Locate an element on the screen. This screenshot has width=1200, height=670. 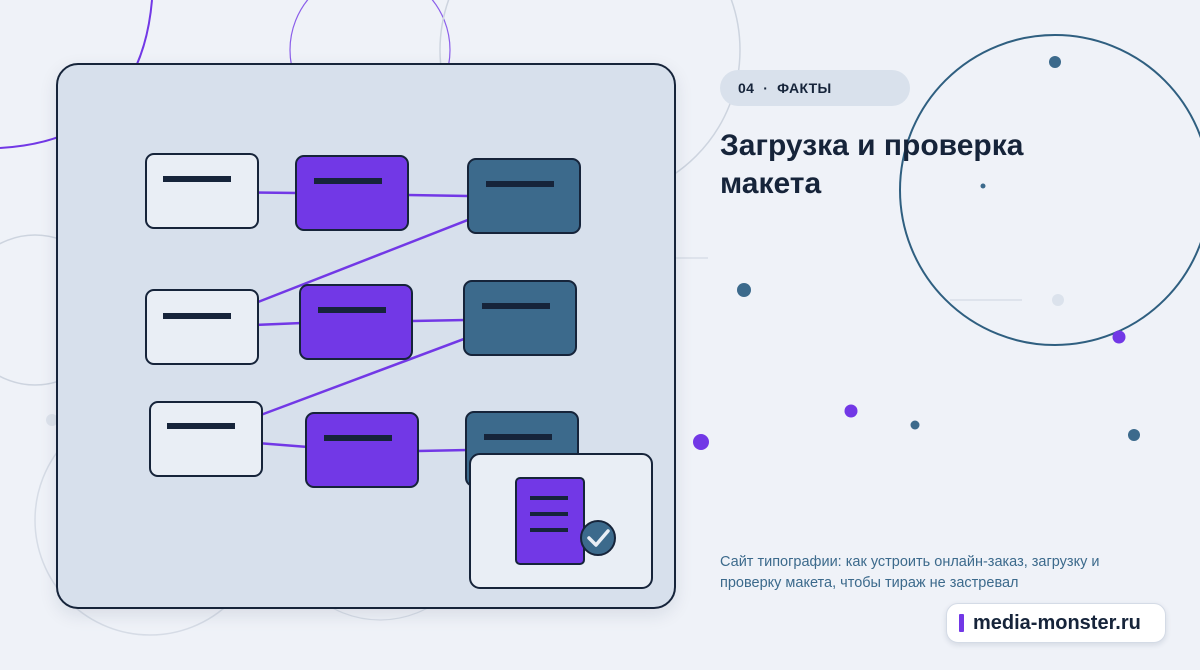
brand-badge: media-monster.ru is located at coordinates (1056, 623).